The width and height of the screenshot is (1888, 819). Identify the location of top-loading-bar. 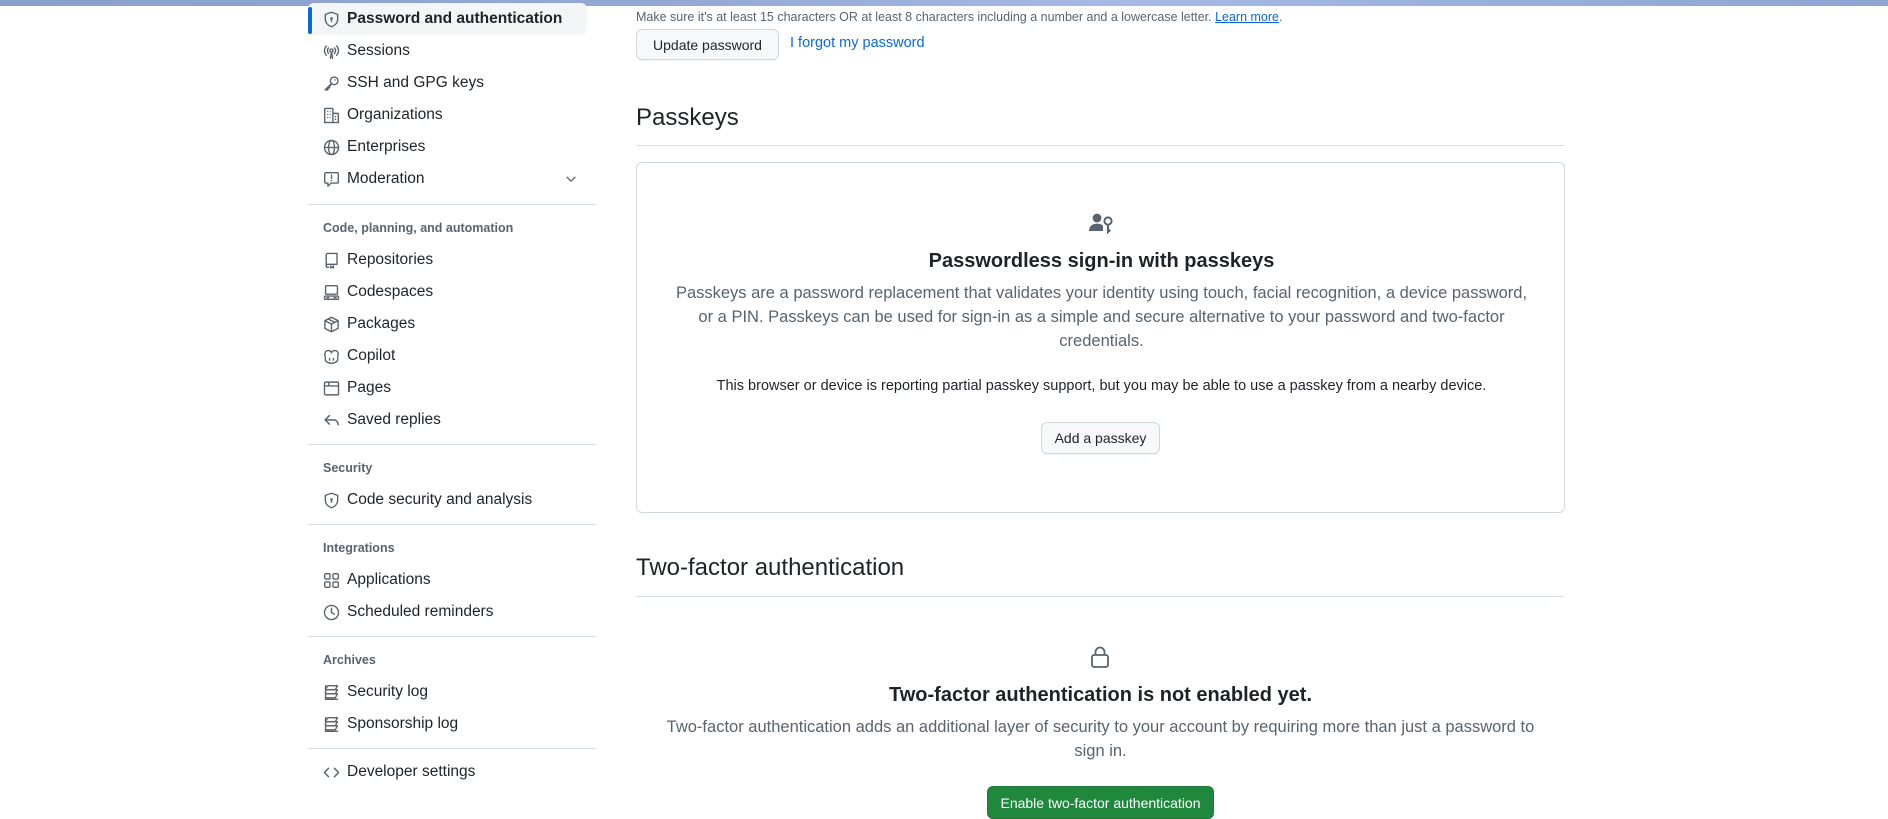
(944, 3).